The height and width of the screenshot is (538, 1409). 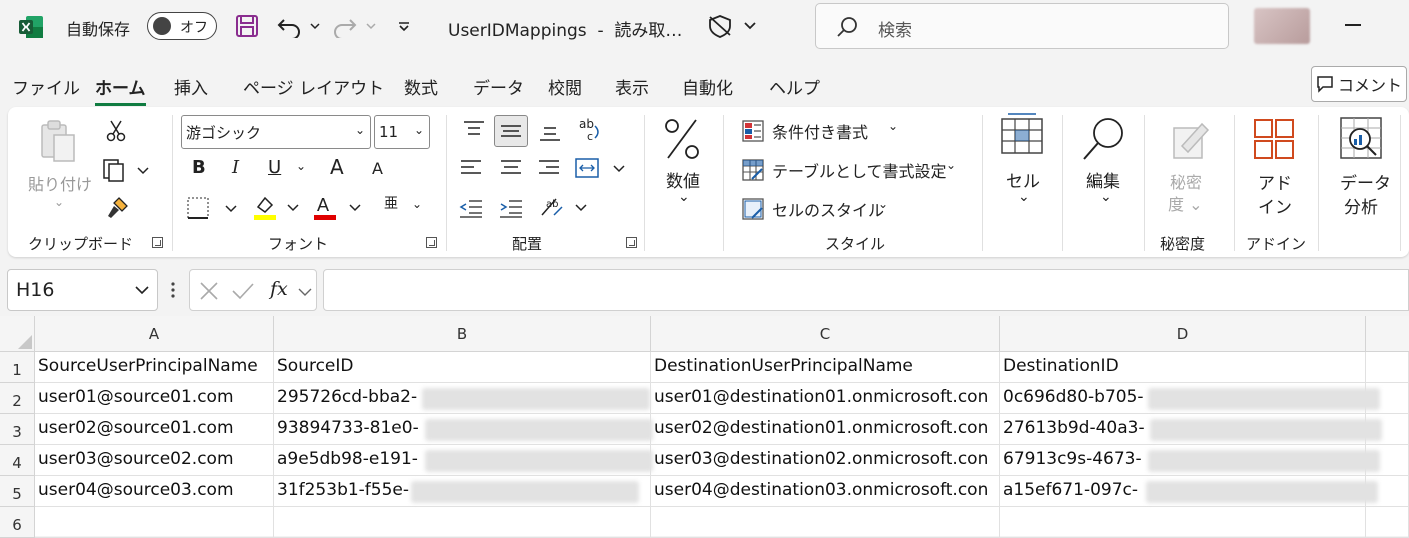 What do you see at coordinates (1387, 367) in the screenshot?
I see `cell-e1` at bounding box center [1387, 367].